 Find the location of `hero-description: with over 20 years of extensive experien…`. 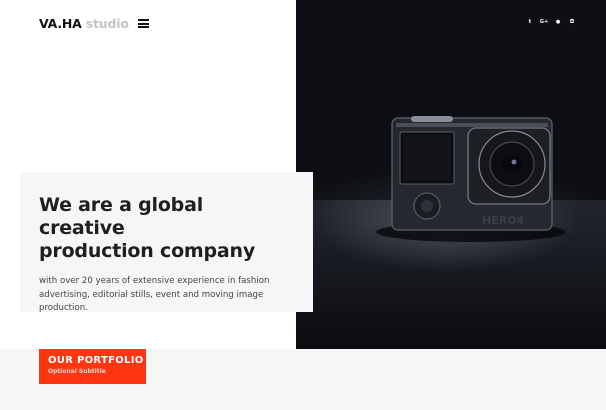

hero-description: with over 20 years of extensive experien… is located at coordinates (154, 294).